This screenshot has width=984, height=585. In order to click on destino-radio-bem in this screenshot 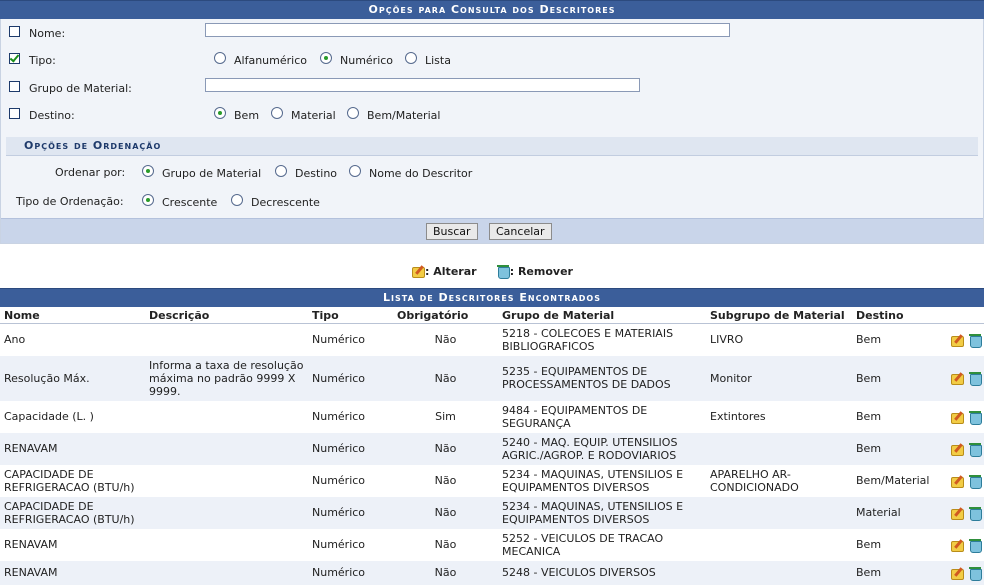, I will do `click(220, 113)`.